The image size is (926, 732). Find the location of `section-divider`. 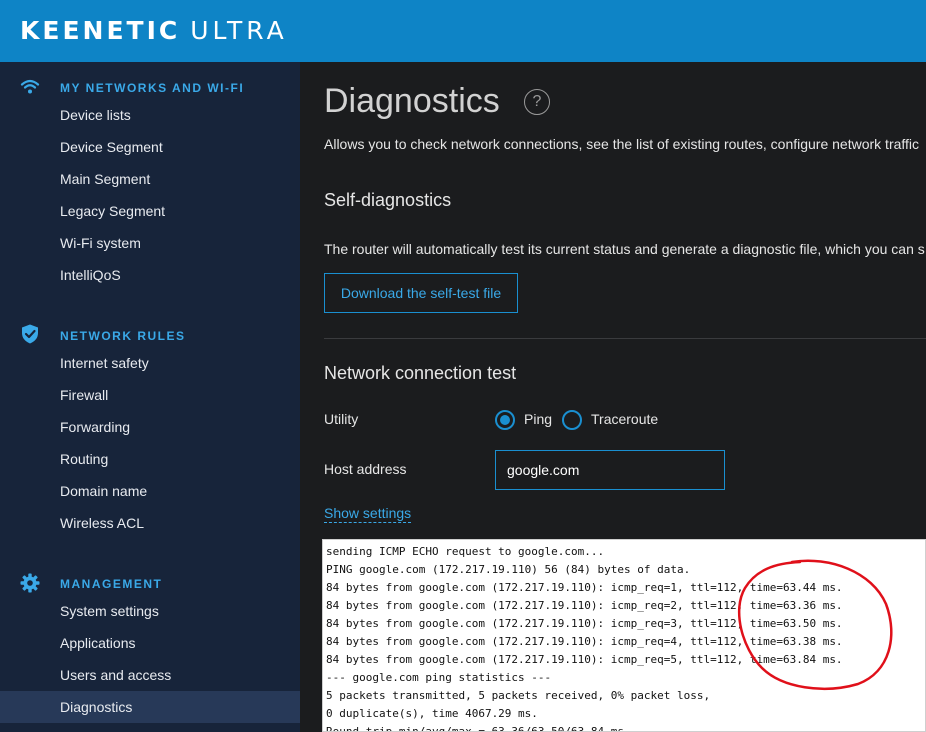

section-divider is located at coordinates (625, 338).